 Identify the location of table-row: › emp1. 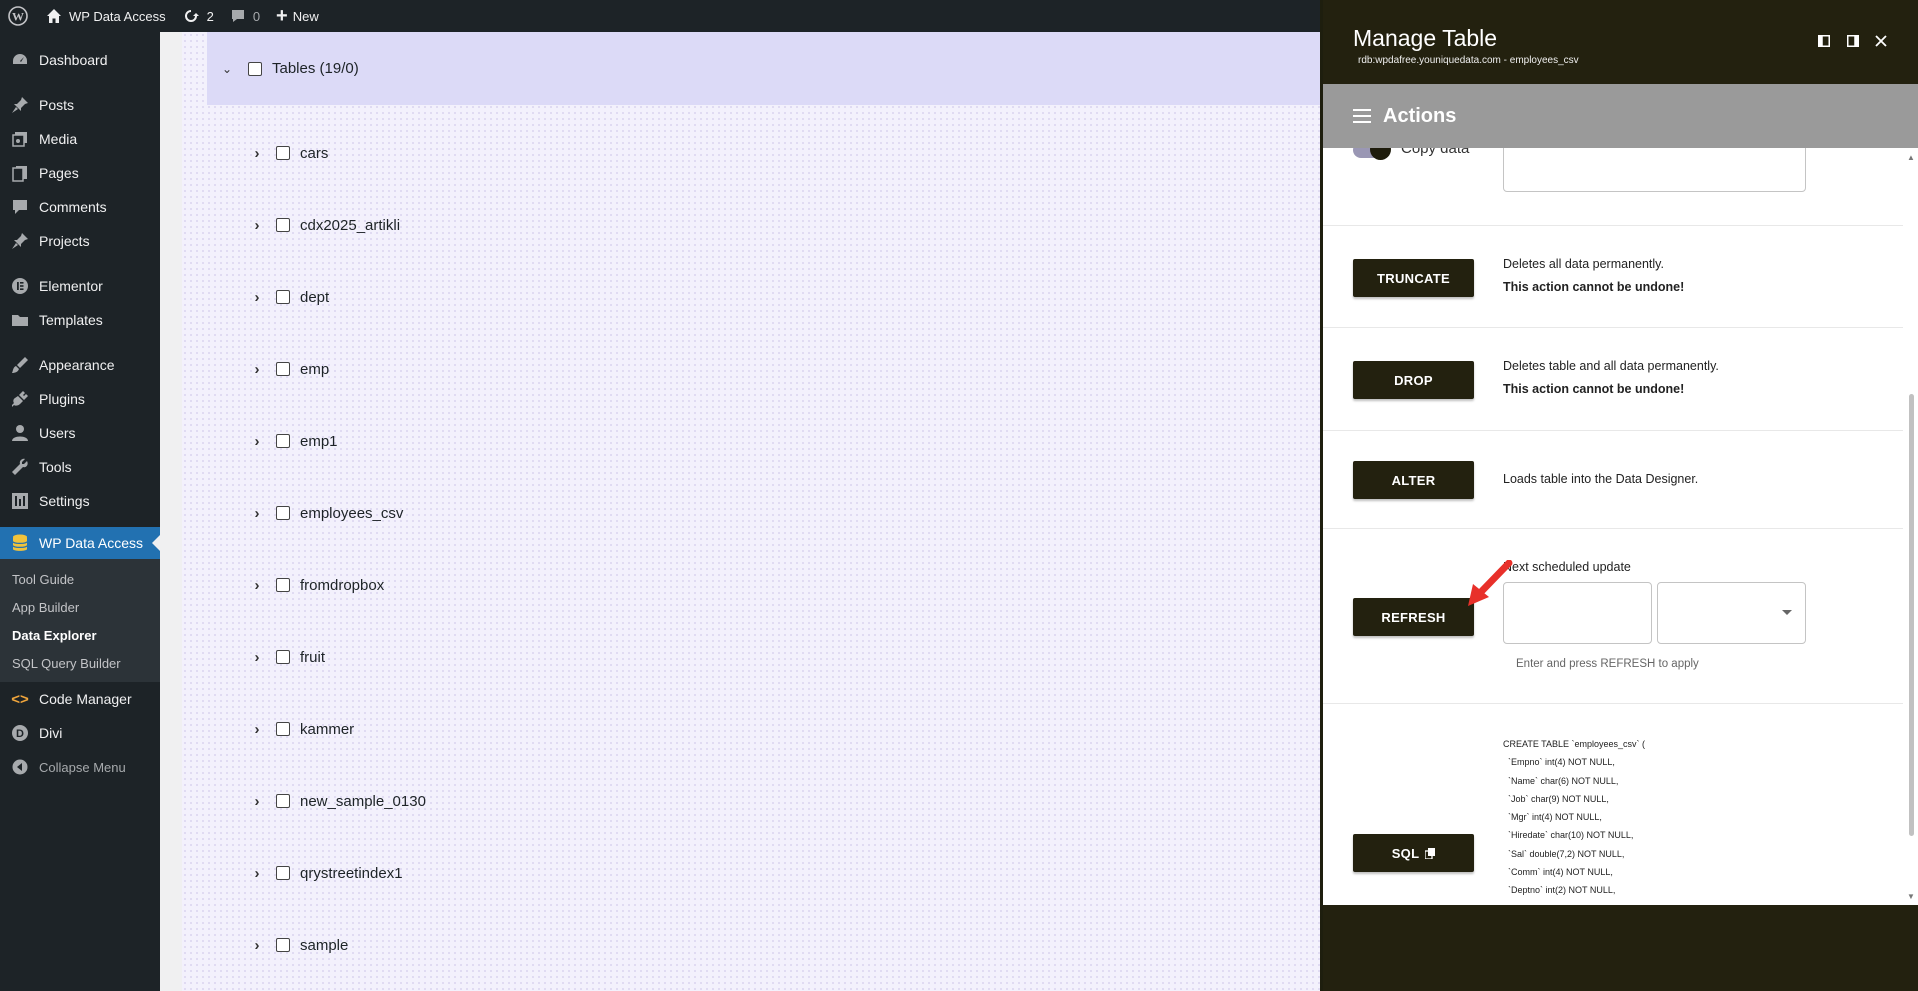
(294, 441).